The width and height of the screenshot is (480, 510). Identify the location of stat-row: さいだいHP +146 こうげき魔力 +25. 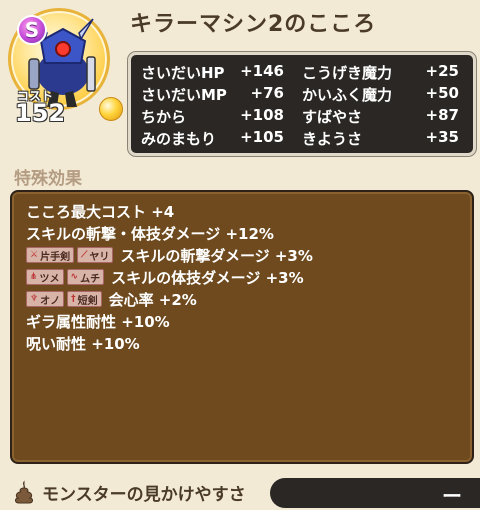
(302, 72).